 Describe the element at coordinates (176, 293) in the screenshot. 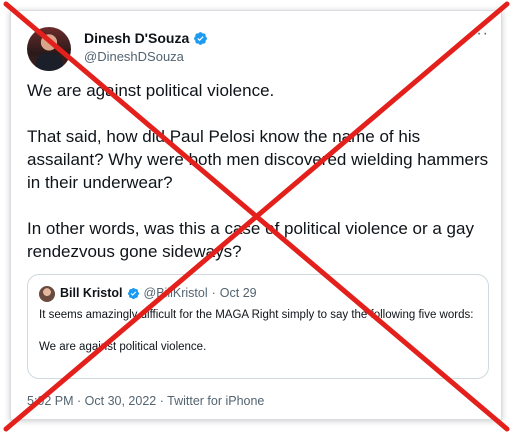

I see `quote-author-handle: @BillKristol` at that location.